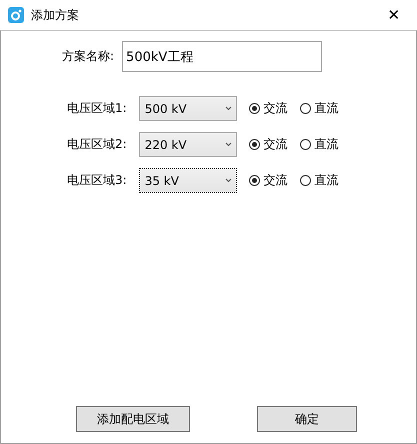 The width and height of the screenshot is (417, 444). I want to click on region-label: 电压区域1:, so click(97, 108).